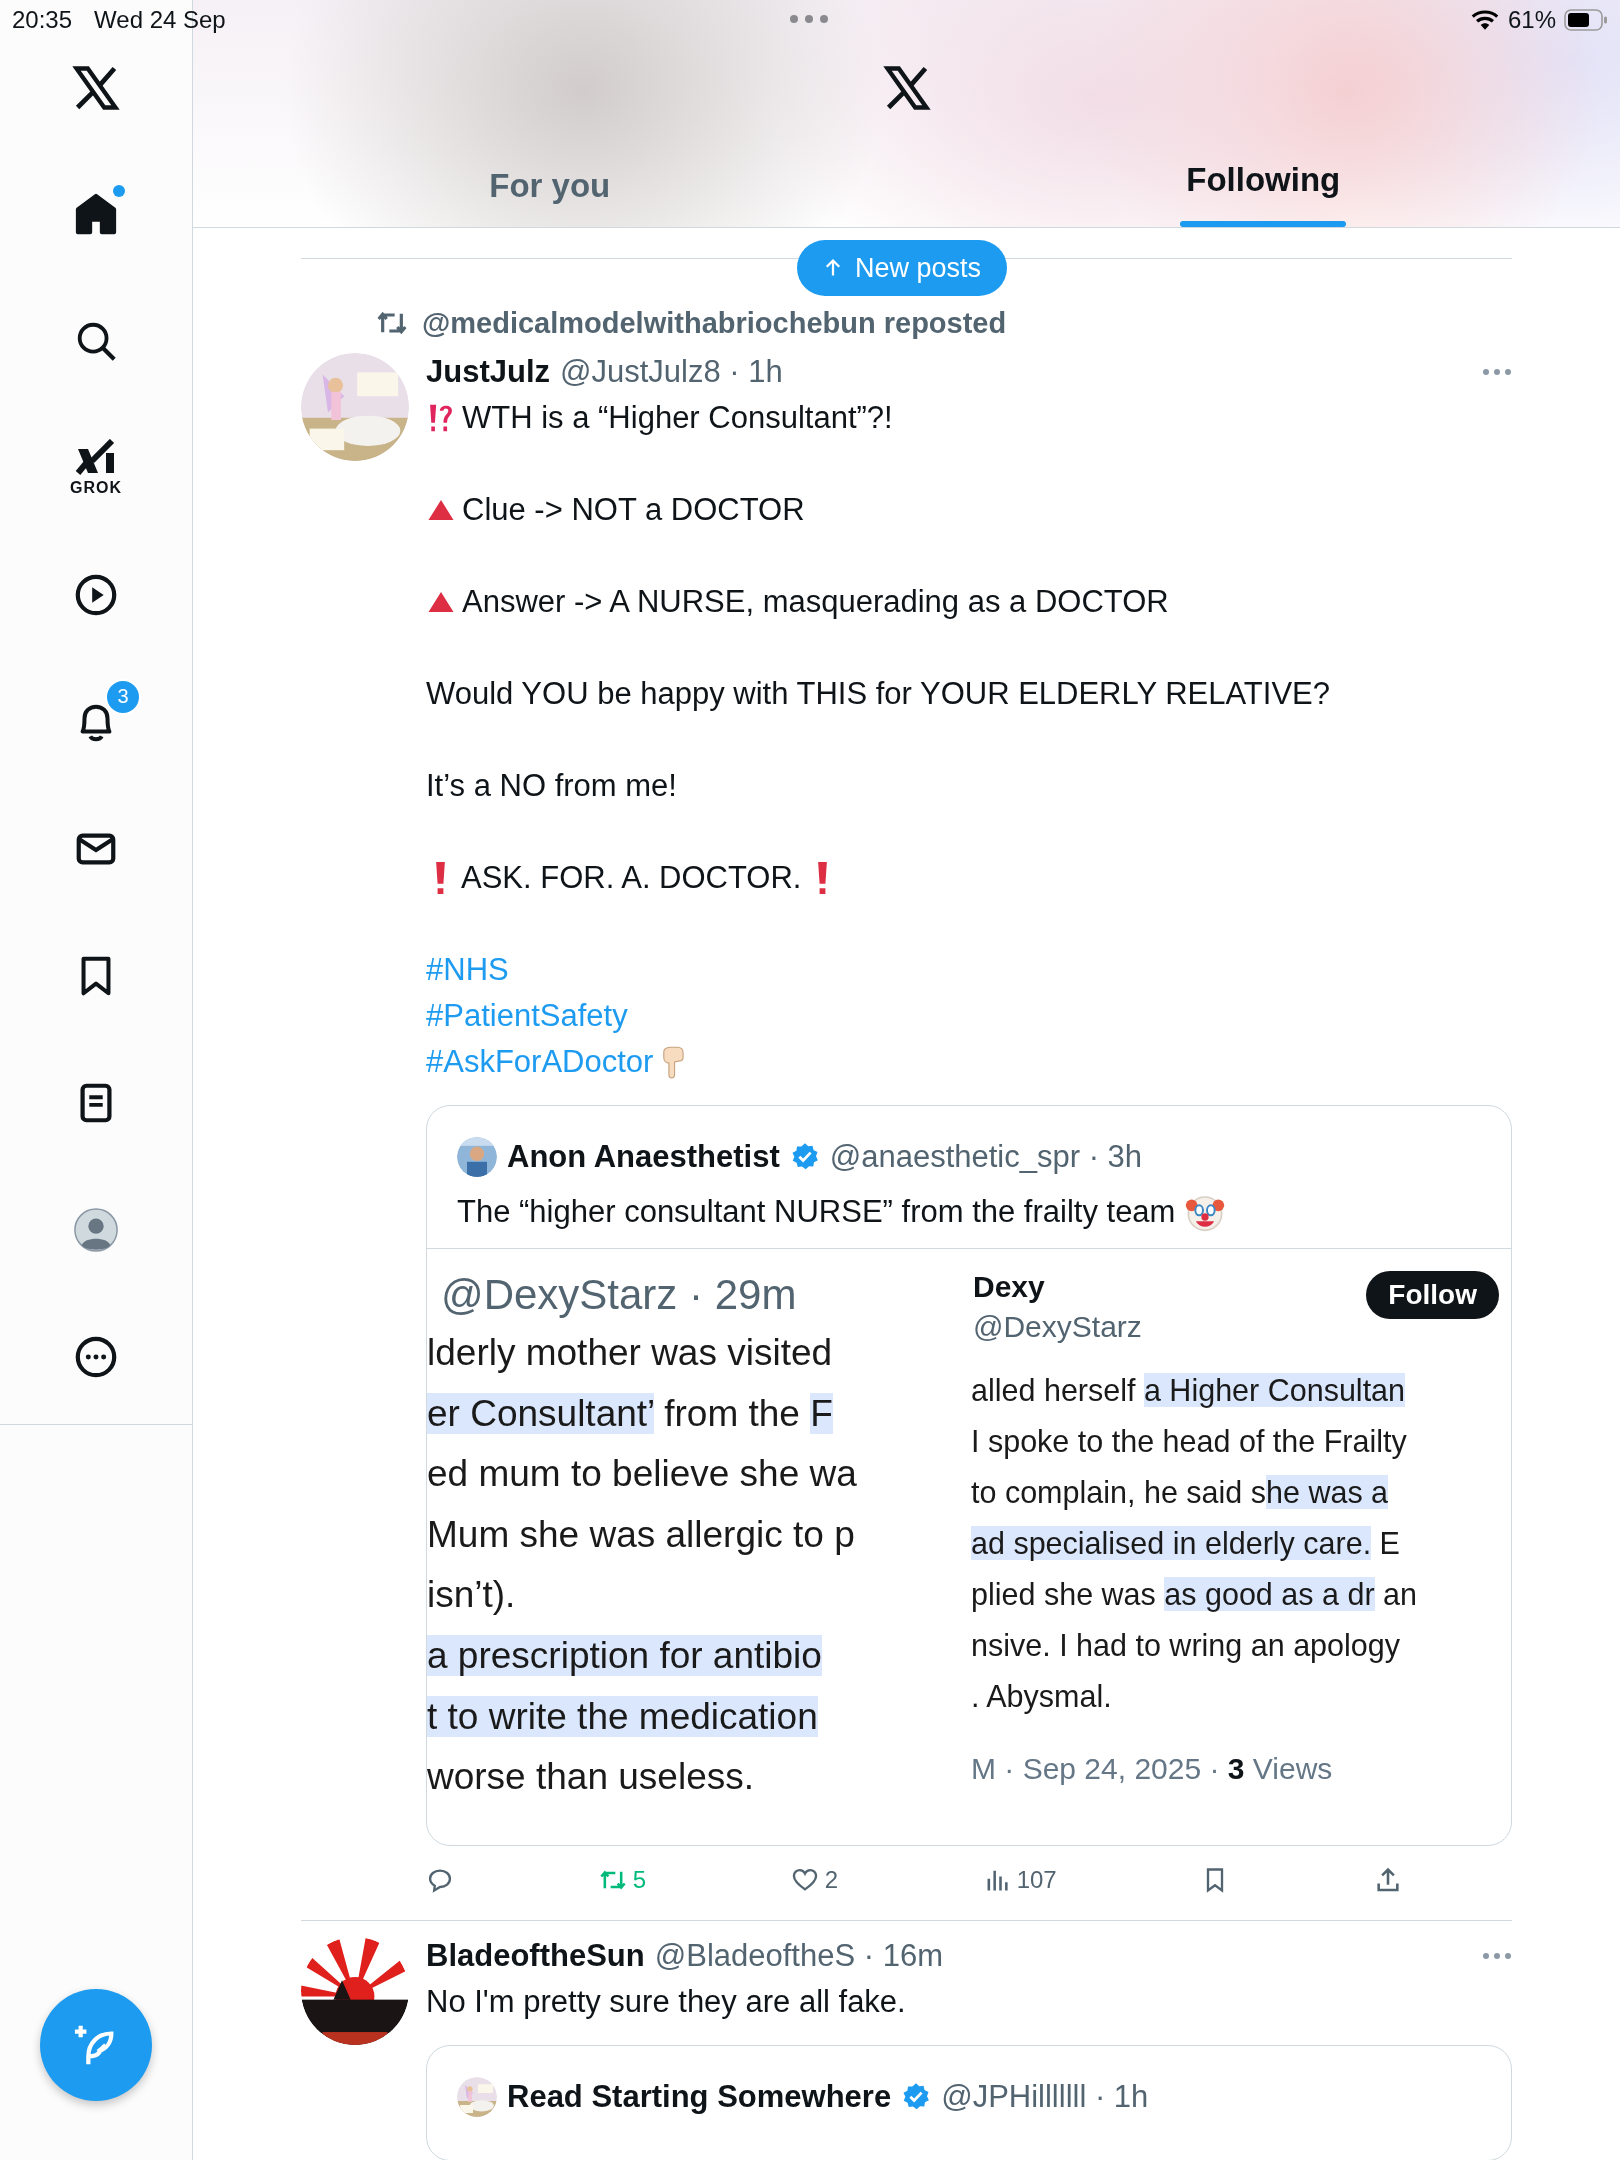  Describe the element at coordinates (916, 2097) in the screenshot. I see `verified-badge-icon` at that location.